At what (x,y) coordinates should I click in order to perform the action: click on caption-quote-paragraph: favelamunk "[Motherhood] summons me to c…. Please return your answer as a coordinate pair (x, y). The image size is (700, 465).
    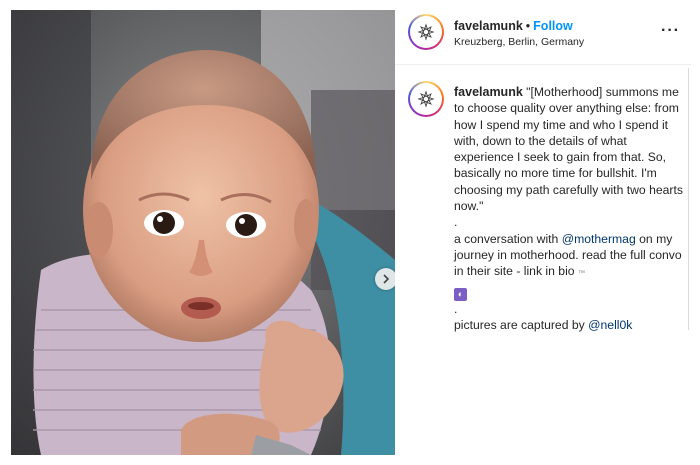
    Looking at the image, I should click on (570, 149).